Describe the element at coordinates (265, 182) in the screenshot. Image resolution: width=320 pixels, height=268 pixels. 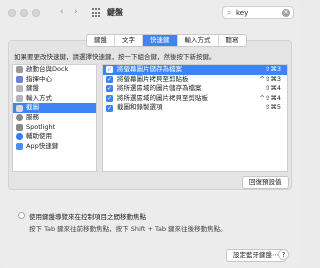
I see `restore-defaults-button: 回復預設值` at that location.